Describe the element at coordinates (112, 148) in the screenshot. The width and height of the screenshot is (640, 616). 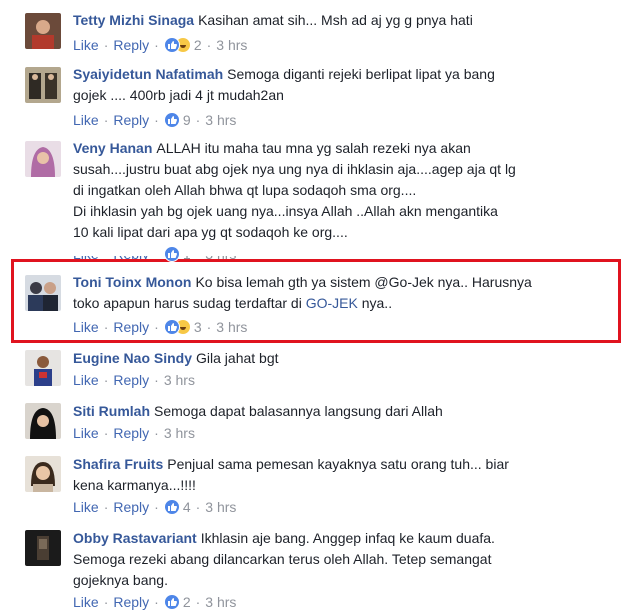
I see `comment-author: Veny Hanan` at that location.